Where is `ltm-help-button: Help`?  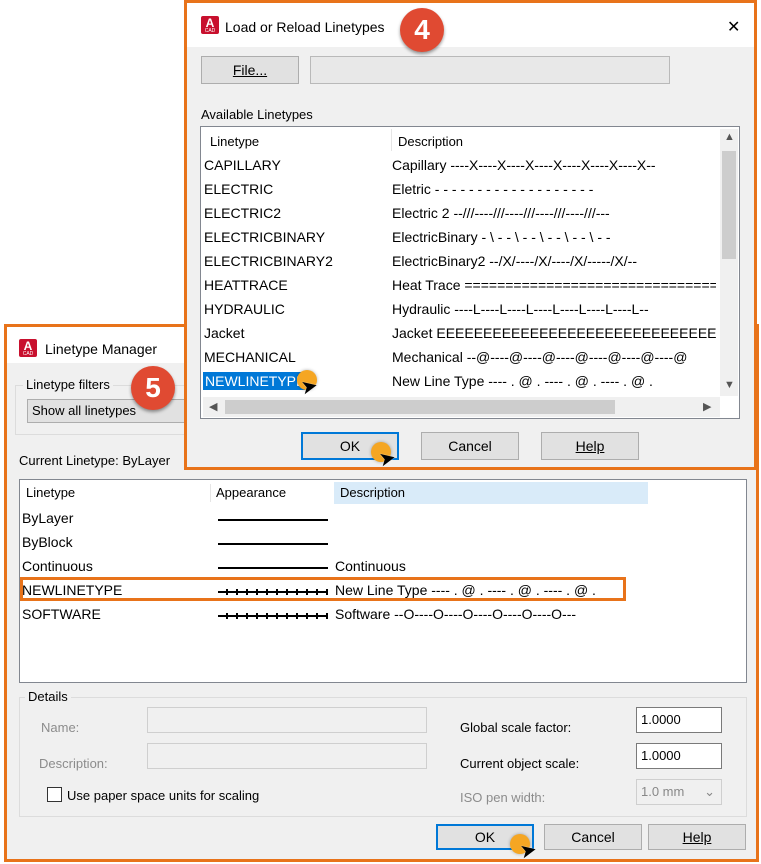
ltm-help-button: Help is located at coordinates (697, 837).